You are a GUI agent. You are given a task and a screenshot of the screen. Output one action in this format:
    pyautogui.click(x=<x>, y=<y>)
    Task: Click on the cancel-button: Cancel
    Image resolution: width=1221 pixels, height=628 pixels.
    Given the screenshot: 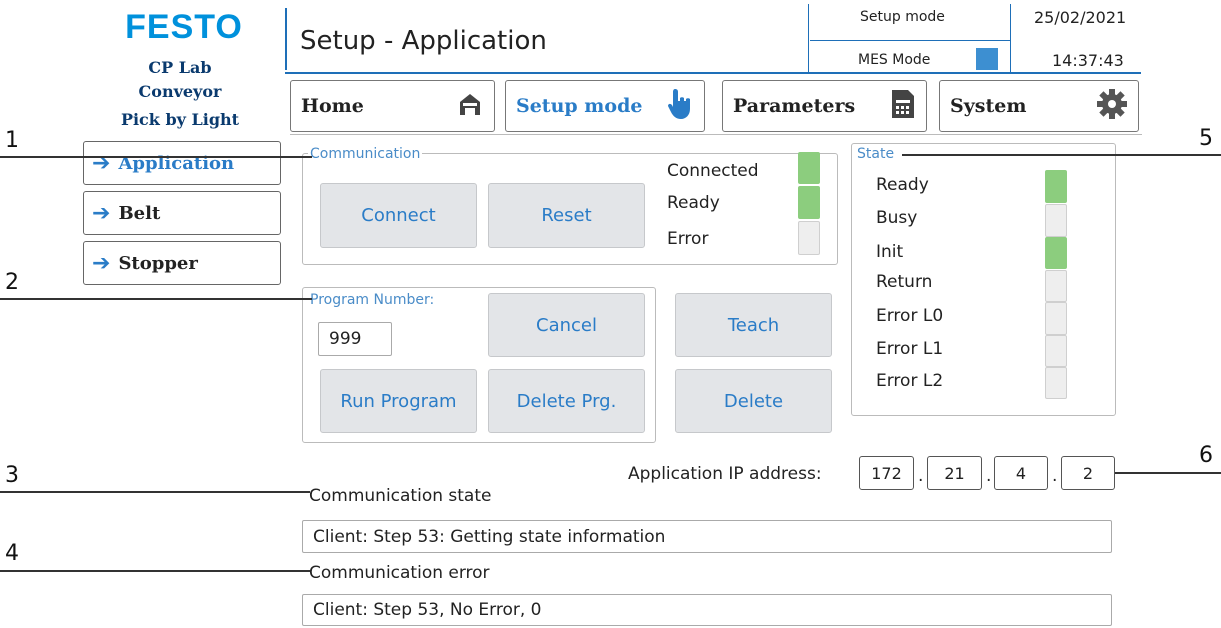 What is the action you would take?
    pyautogui.click(x=566, y=325)
    